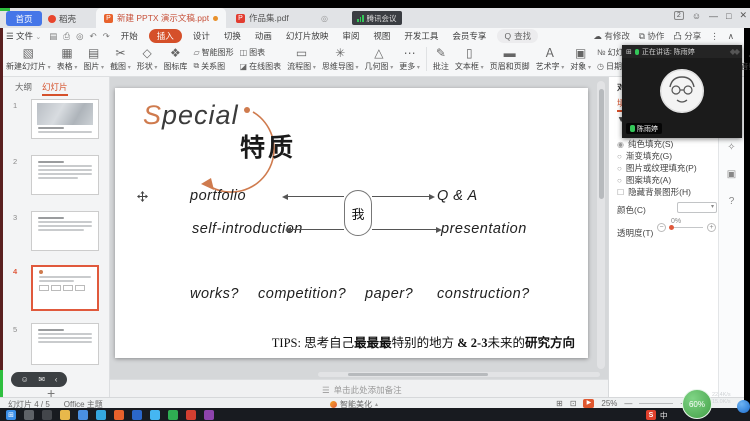 Image resolution: width=750 pixels, height=421 pixels. What do you see at coordinates (714, 36) in the screenshot?
I see `more-icon: ⋮` at bounding box center [714, 36].